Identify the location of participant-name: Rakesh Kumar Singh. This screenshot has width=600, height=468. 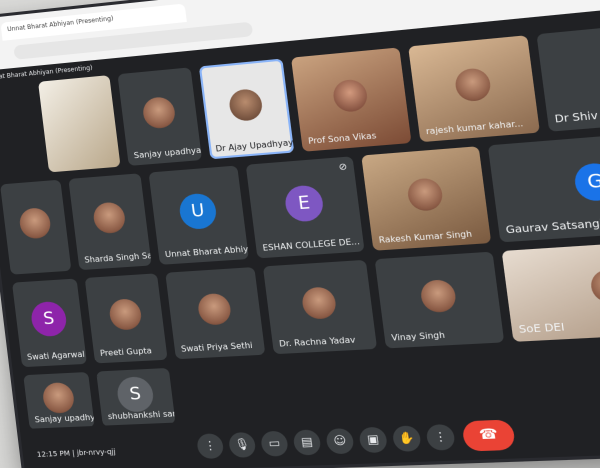
(425, 237).